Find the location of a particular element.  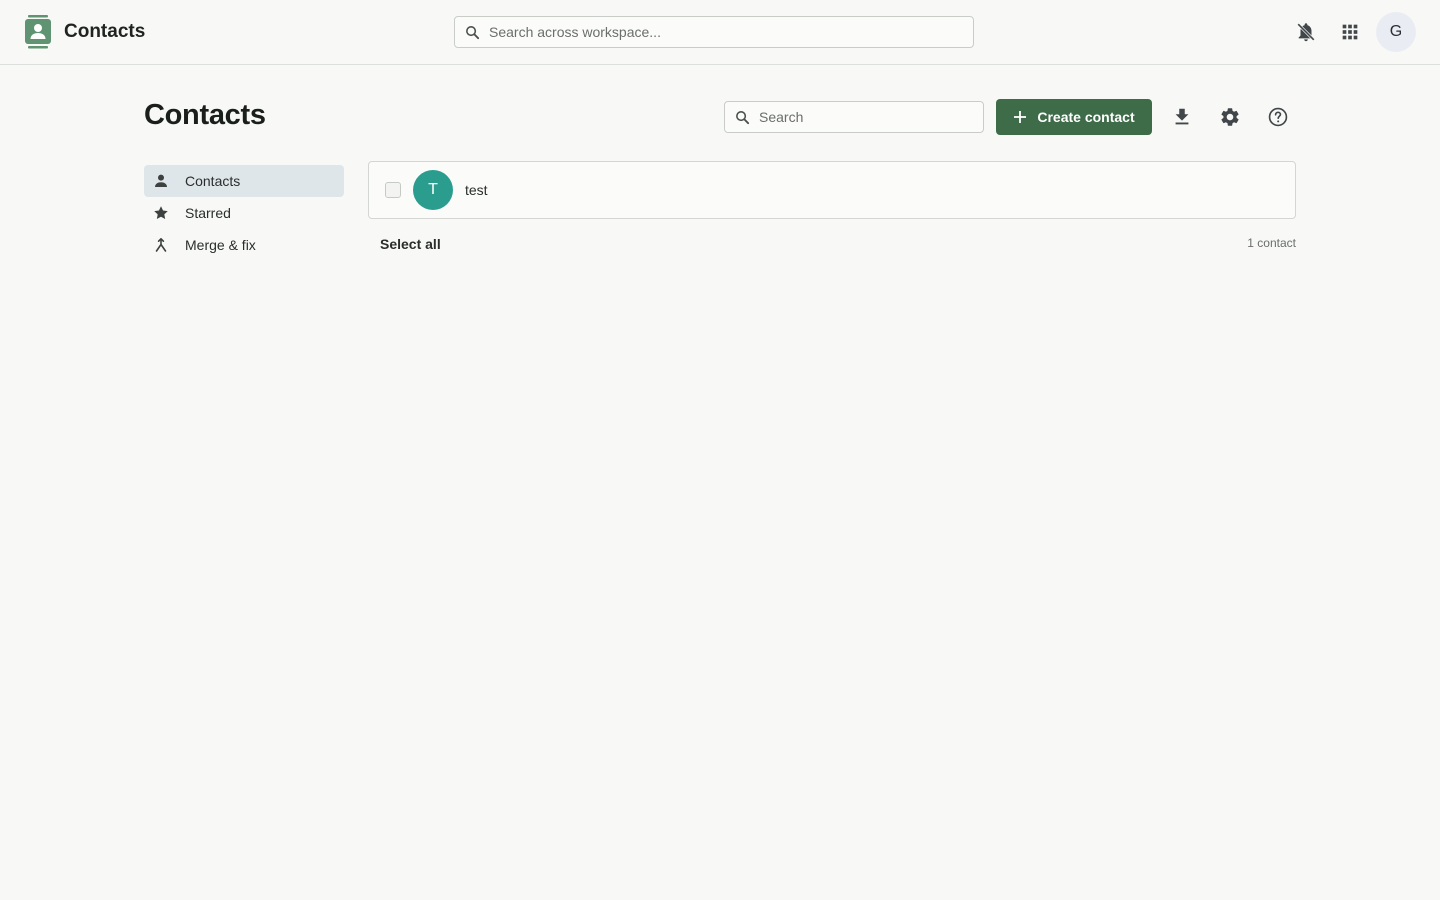

plus-icon is located at coordinates (1020, 117).